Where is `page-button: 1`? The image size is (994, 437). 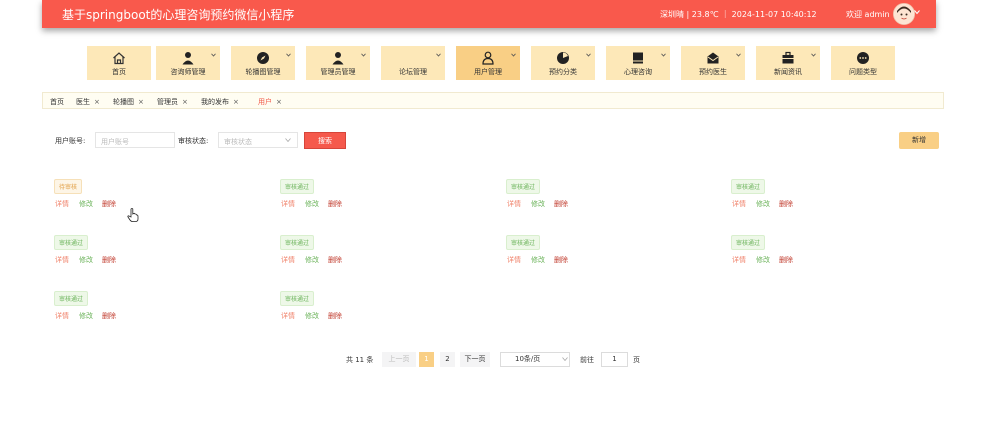
page-button: 1 is located at coordinates (426, 359).